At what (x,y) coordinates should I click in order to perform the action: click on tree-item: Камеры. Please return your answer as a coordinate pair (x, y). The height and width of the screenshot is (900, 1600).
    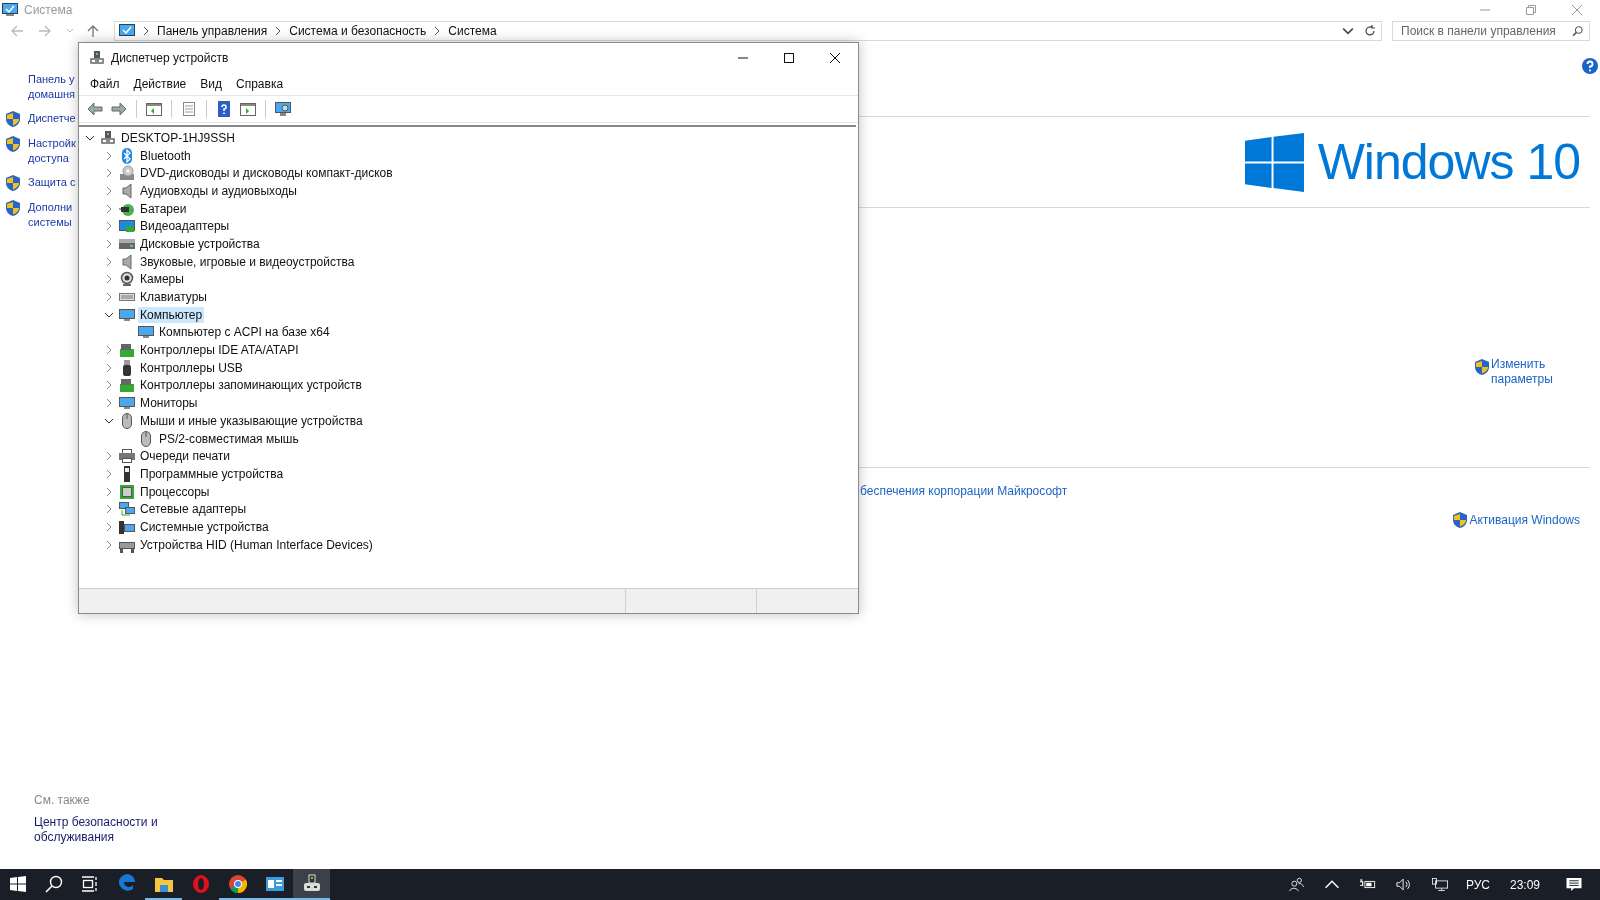
    Looking at the image, I should click on (162, 279).